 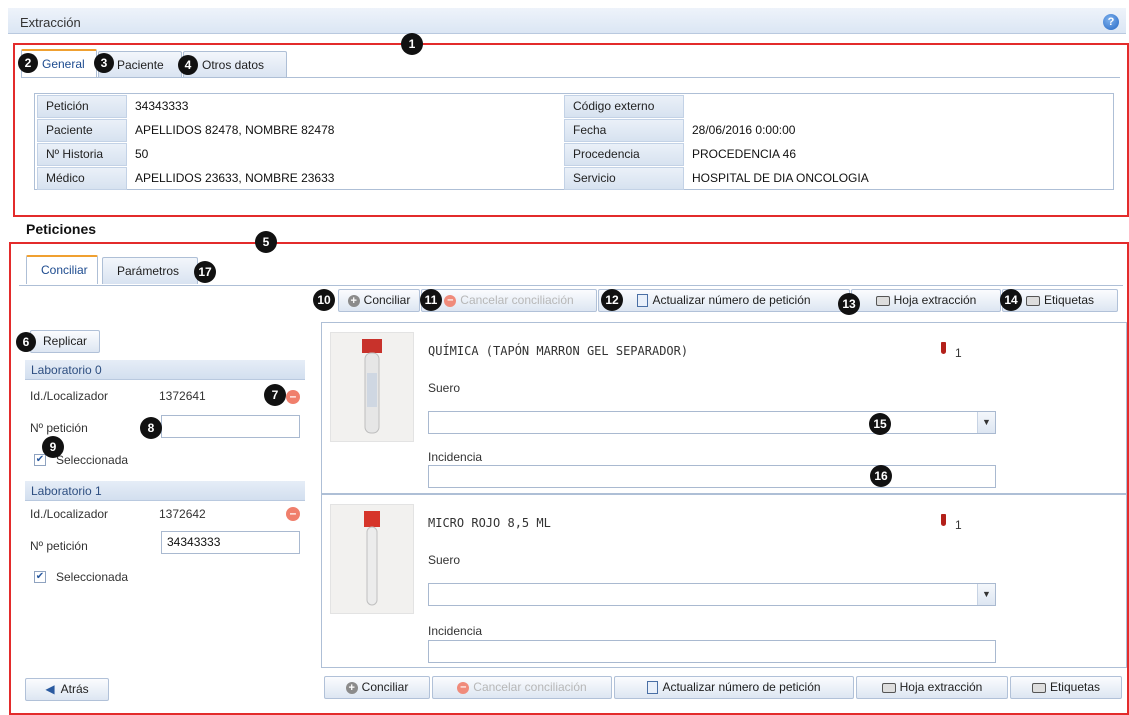 What do you see at coordinates (104, 63) in the screenshot?
I see `callout-badge-3: 3` at bounding box center [104, 63].